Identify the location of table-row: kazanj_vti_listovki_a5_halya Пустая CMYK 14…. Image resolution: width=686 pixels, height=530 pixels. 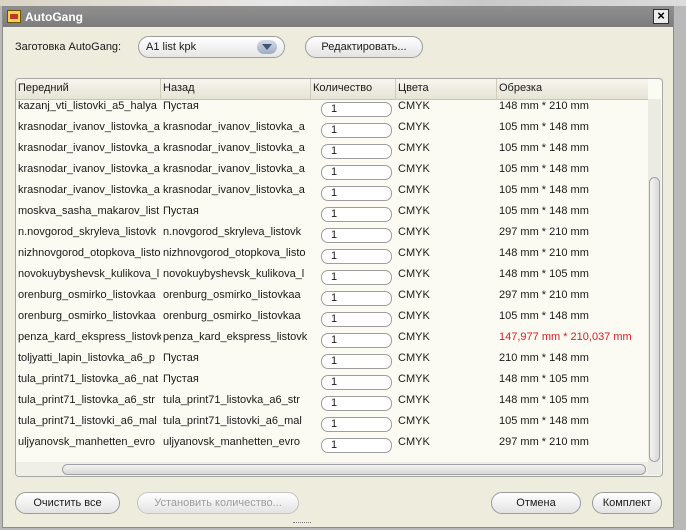
(332, 109).